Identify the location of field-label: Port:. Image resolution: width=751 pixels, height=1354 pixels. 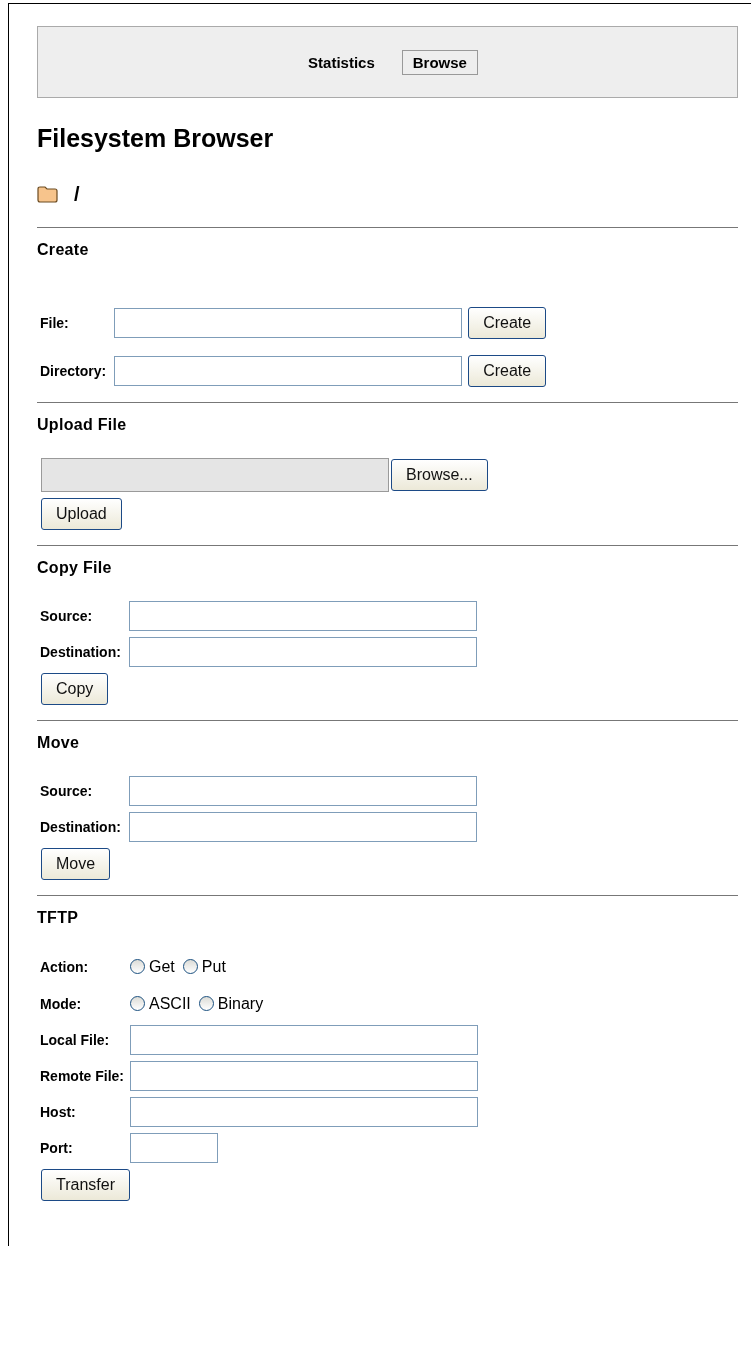
(57, 1148).